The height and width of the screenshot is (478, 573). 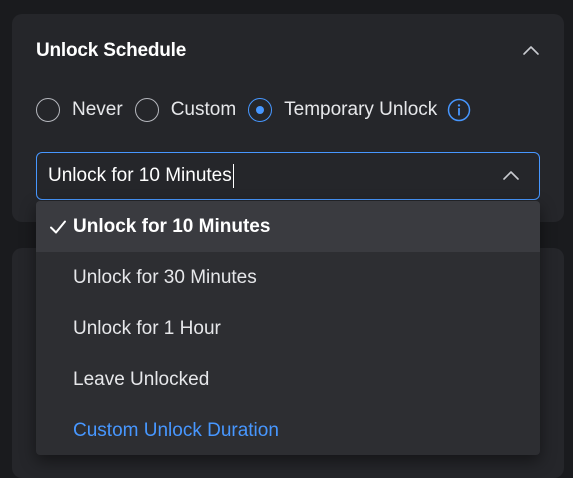 What do you see at coordinates (48, 110) in the screenshot?
I see `radio-never` at bounding box center [48, 110].